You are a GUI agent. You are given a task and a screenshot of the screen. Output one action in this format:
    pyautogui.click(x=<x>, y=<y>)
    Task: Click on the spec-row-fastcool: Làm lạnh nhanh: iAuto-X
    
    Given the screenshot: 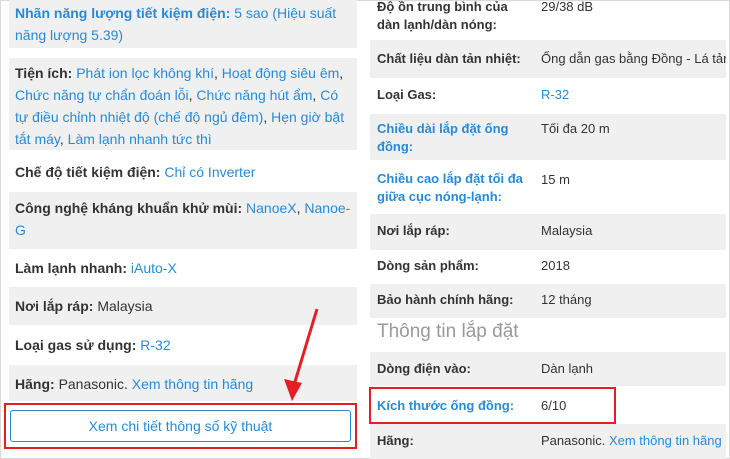 What is the action you would take?
    pyautogui.click(x=183, y=268)
    